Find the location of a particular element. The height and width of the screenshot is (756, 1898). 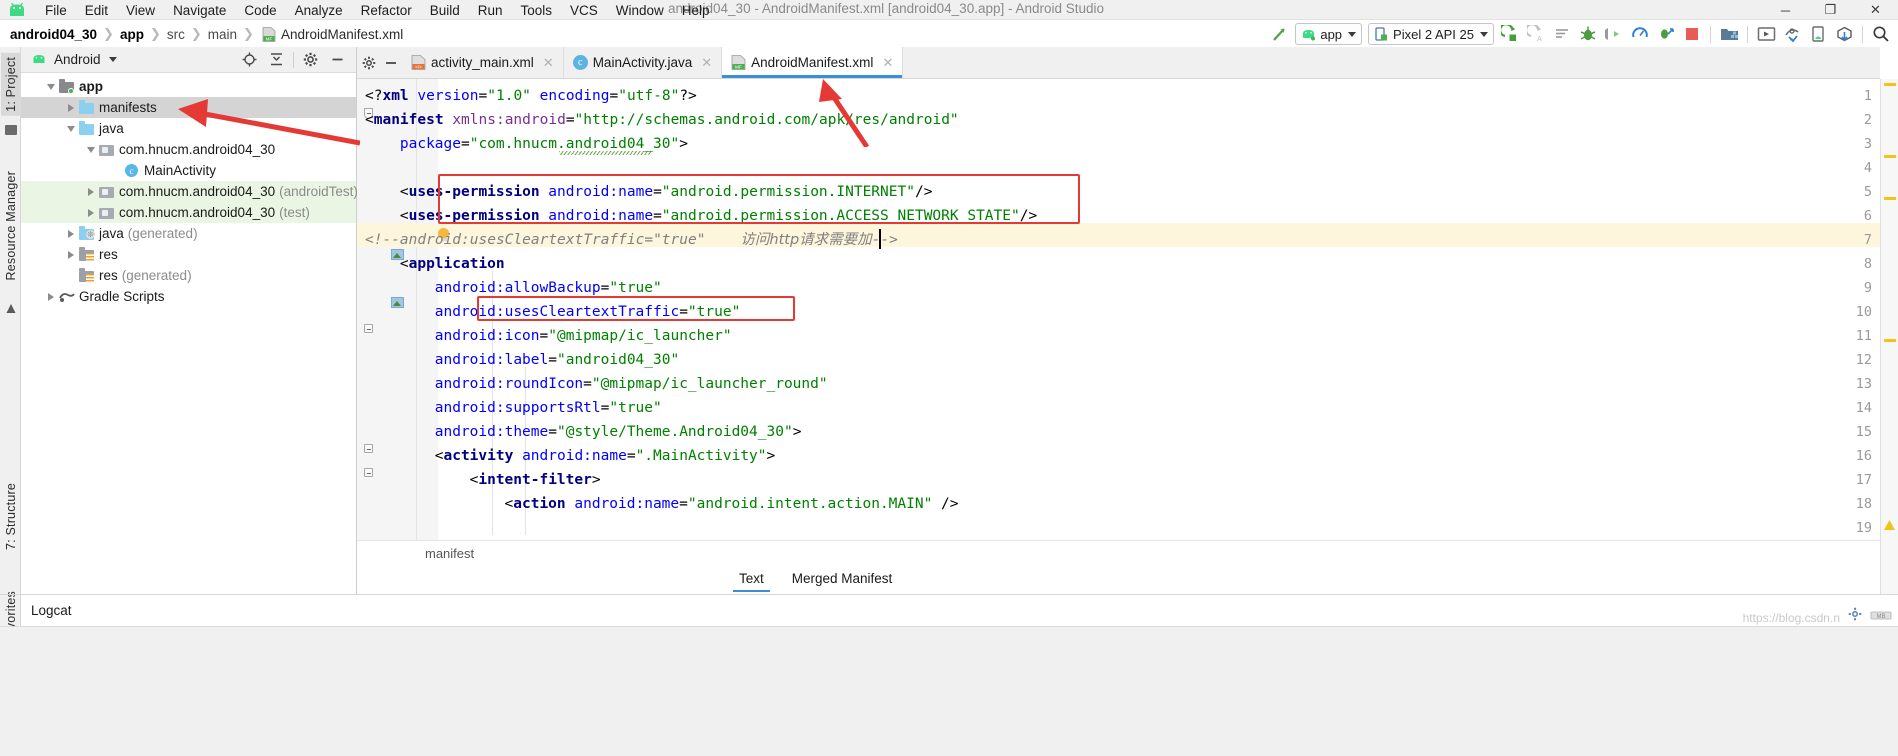

hide-editor-icon is located at coordinates (391, 62).